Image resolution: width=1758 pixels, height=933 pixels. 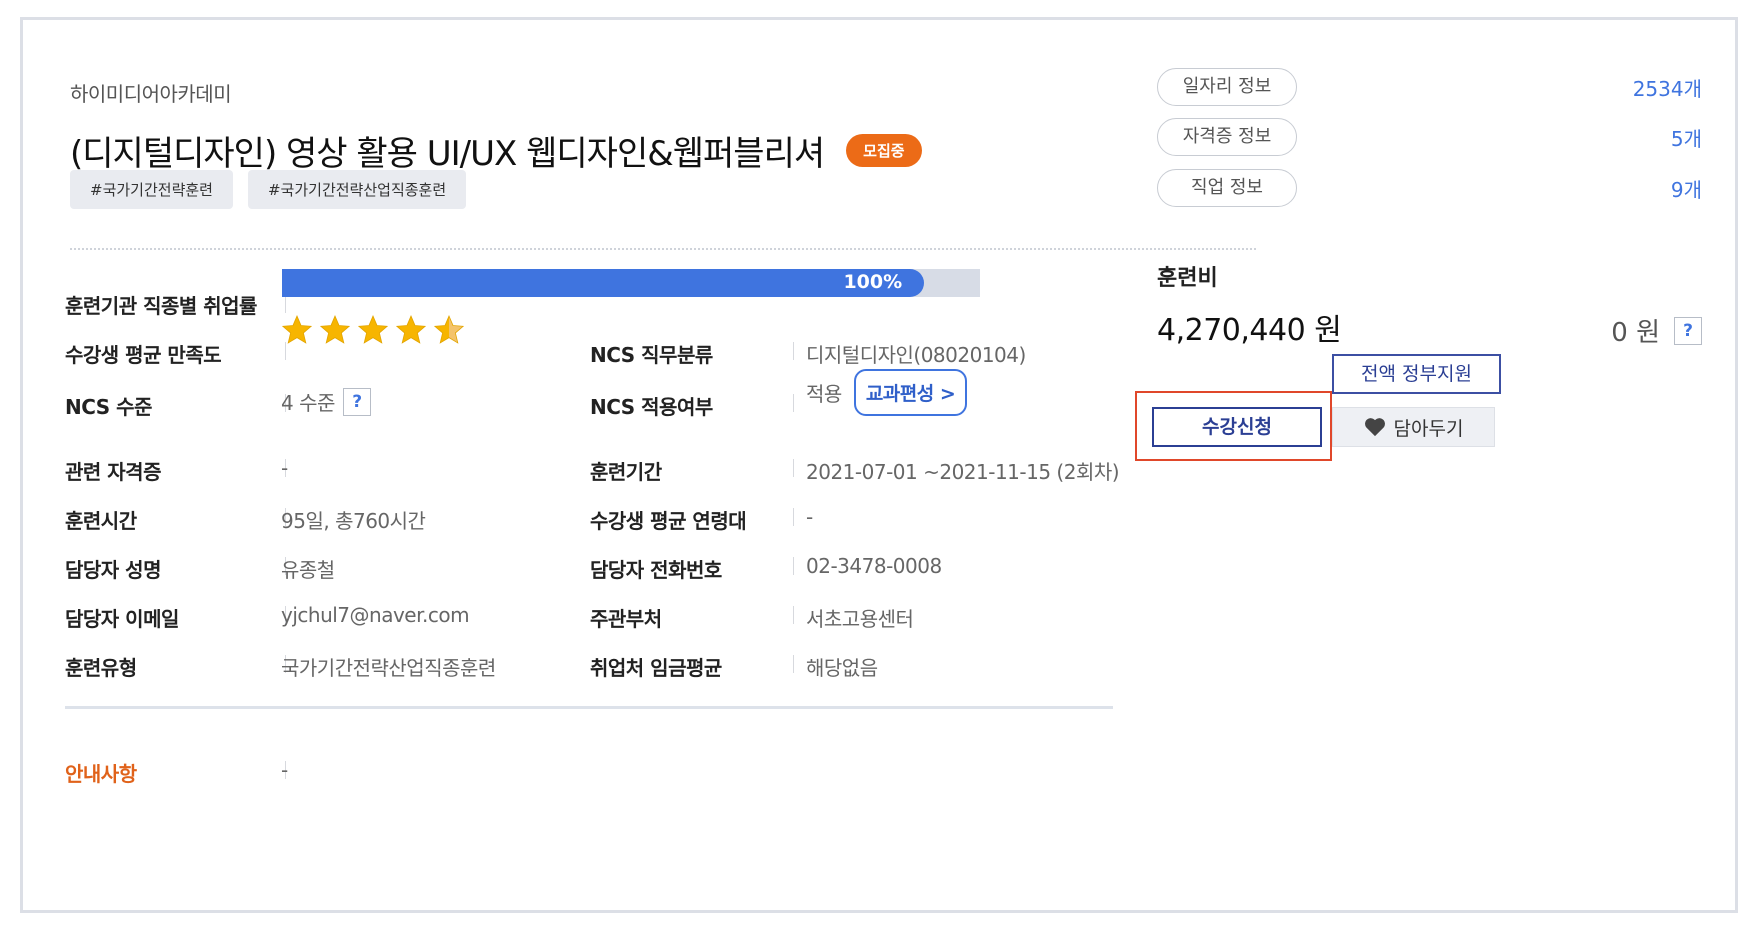 What do you see at coordinates (668, 521) in the screenshot?
I see `avg-age-label: 수강생 평균 연령대` at bounding box center [668, 521].